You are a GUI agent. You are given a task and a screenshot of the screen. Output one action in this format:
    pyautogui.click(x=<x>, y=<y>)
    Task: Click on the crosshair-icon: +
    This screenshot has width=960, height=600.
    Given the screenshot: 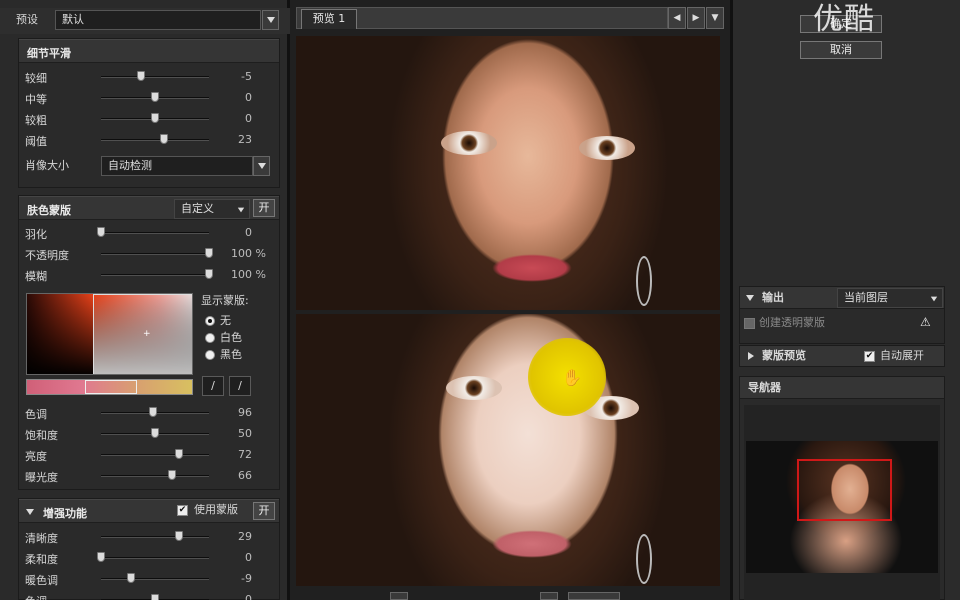 What is the action you would take?
    pyautogui.click(x=147, y=334)
    